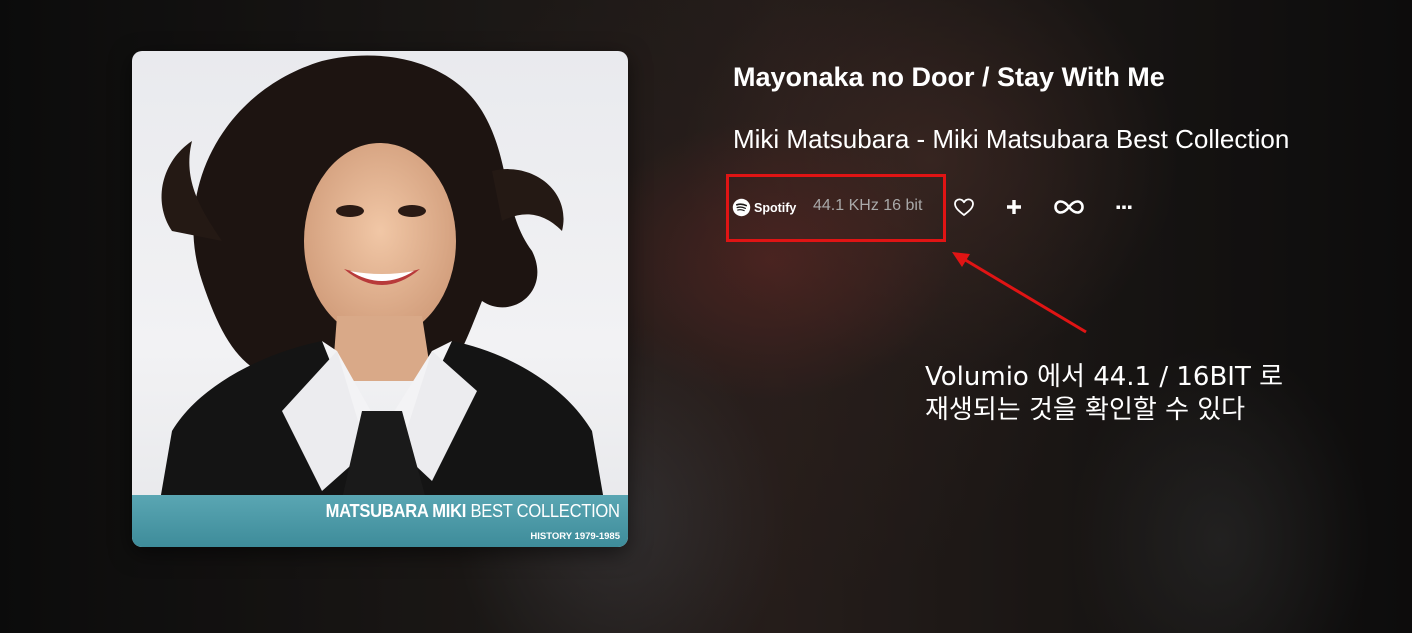 The height and width of the screenshot is (633, 1412). I want to click on heart-icon, so click(964, 207).